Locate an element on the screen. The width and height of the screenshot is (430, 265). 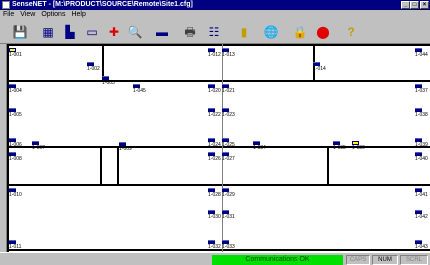
app-icon is located at coordinates (6, 5).